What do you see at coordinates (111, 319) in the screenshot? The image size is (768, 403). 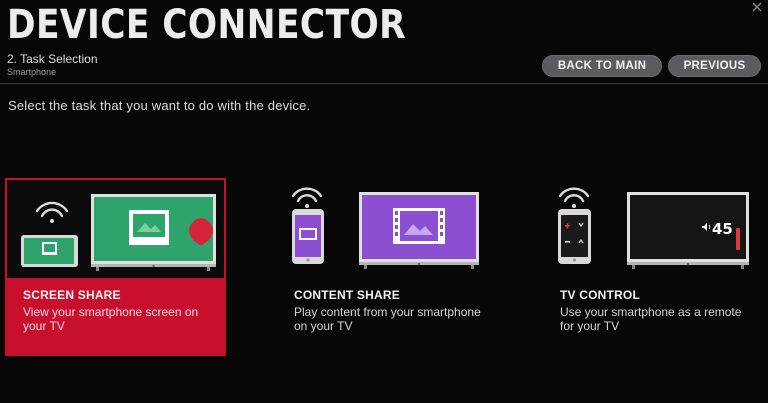 I see `option-description: View your smartphone screen on your TV` at bounding box center [111, 319].